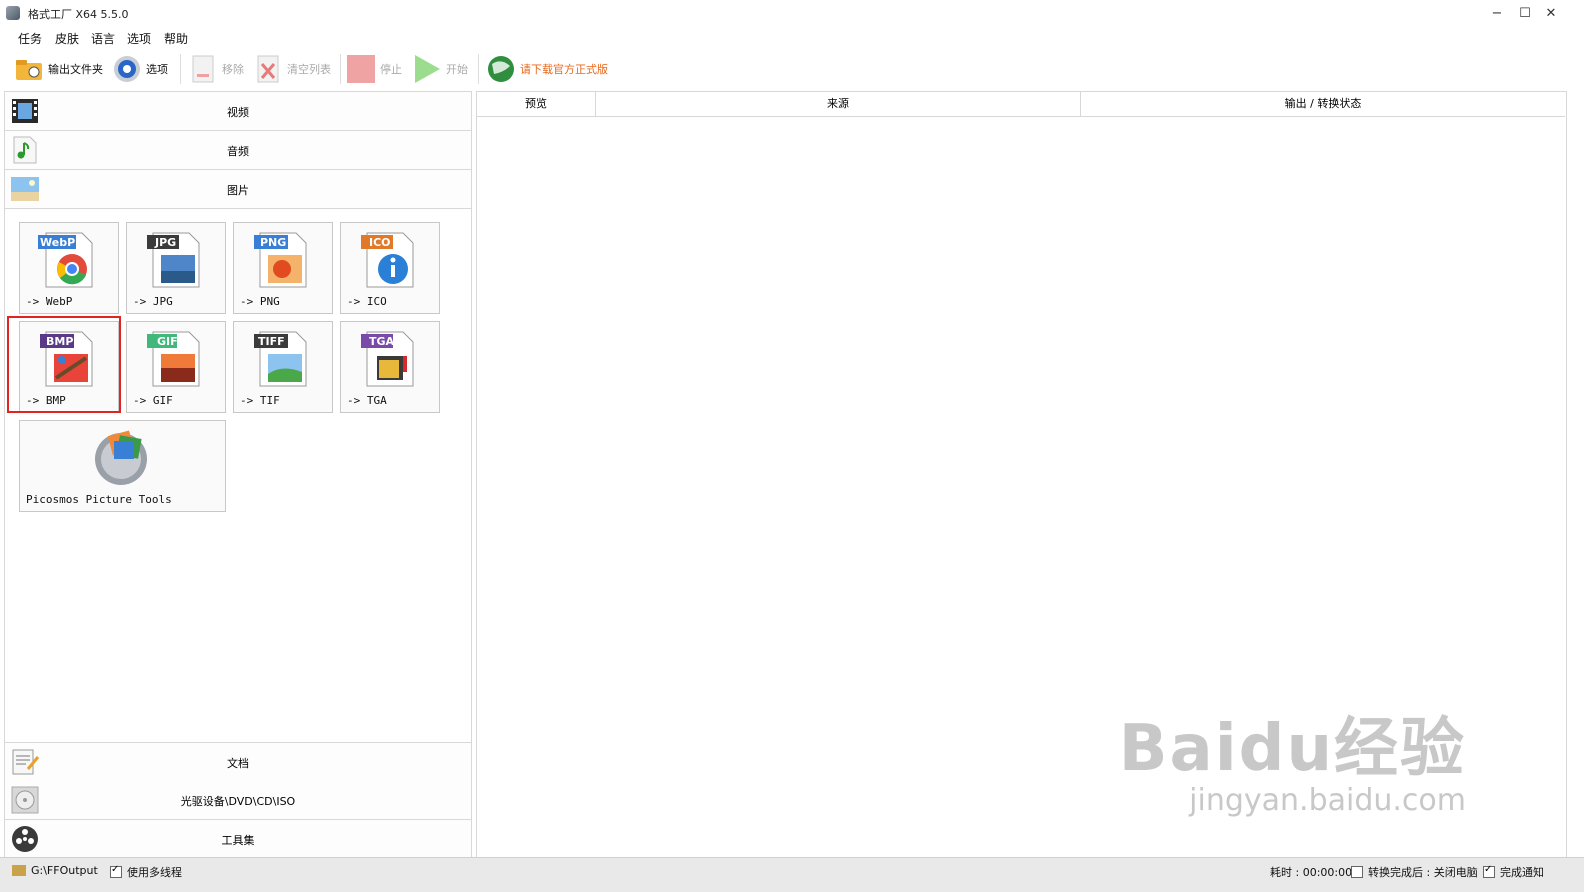 Image resolution: width=1584 pixels, height=892 pixels. What do you see at coordinates (13, 13) in the screenshot?
I see `app-icon` at bounding box center [13, 13].